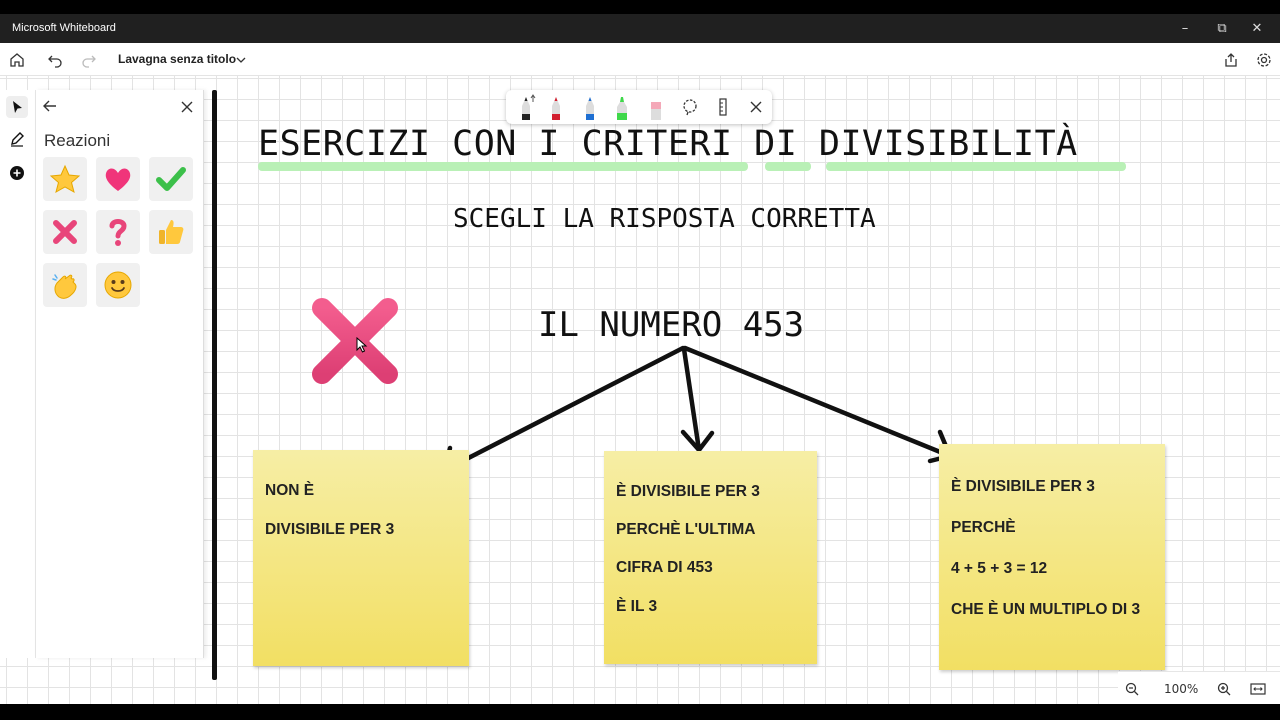  Describe the element at coordinates (1046, 609) in the screenshot. I see `note-line: CHE È UN MULTIPLO DI 3` at that location.